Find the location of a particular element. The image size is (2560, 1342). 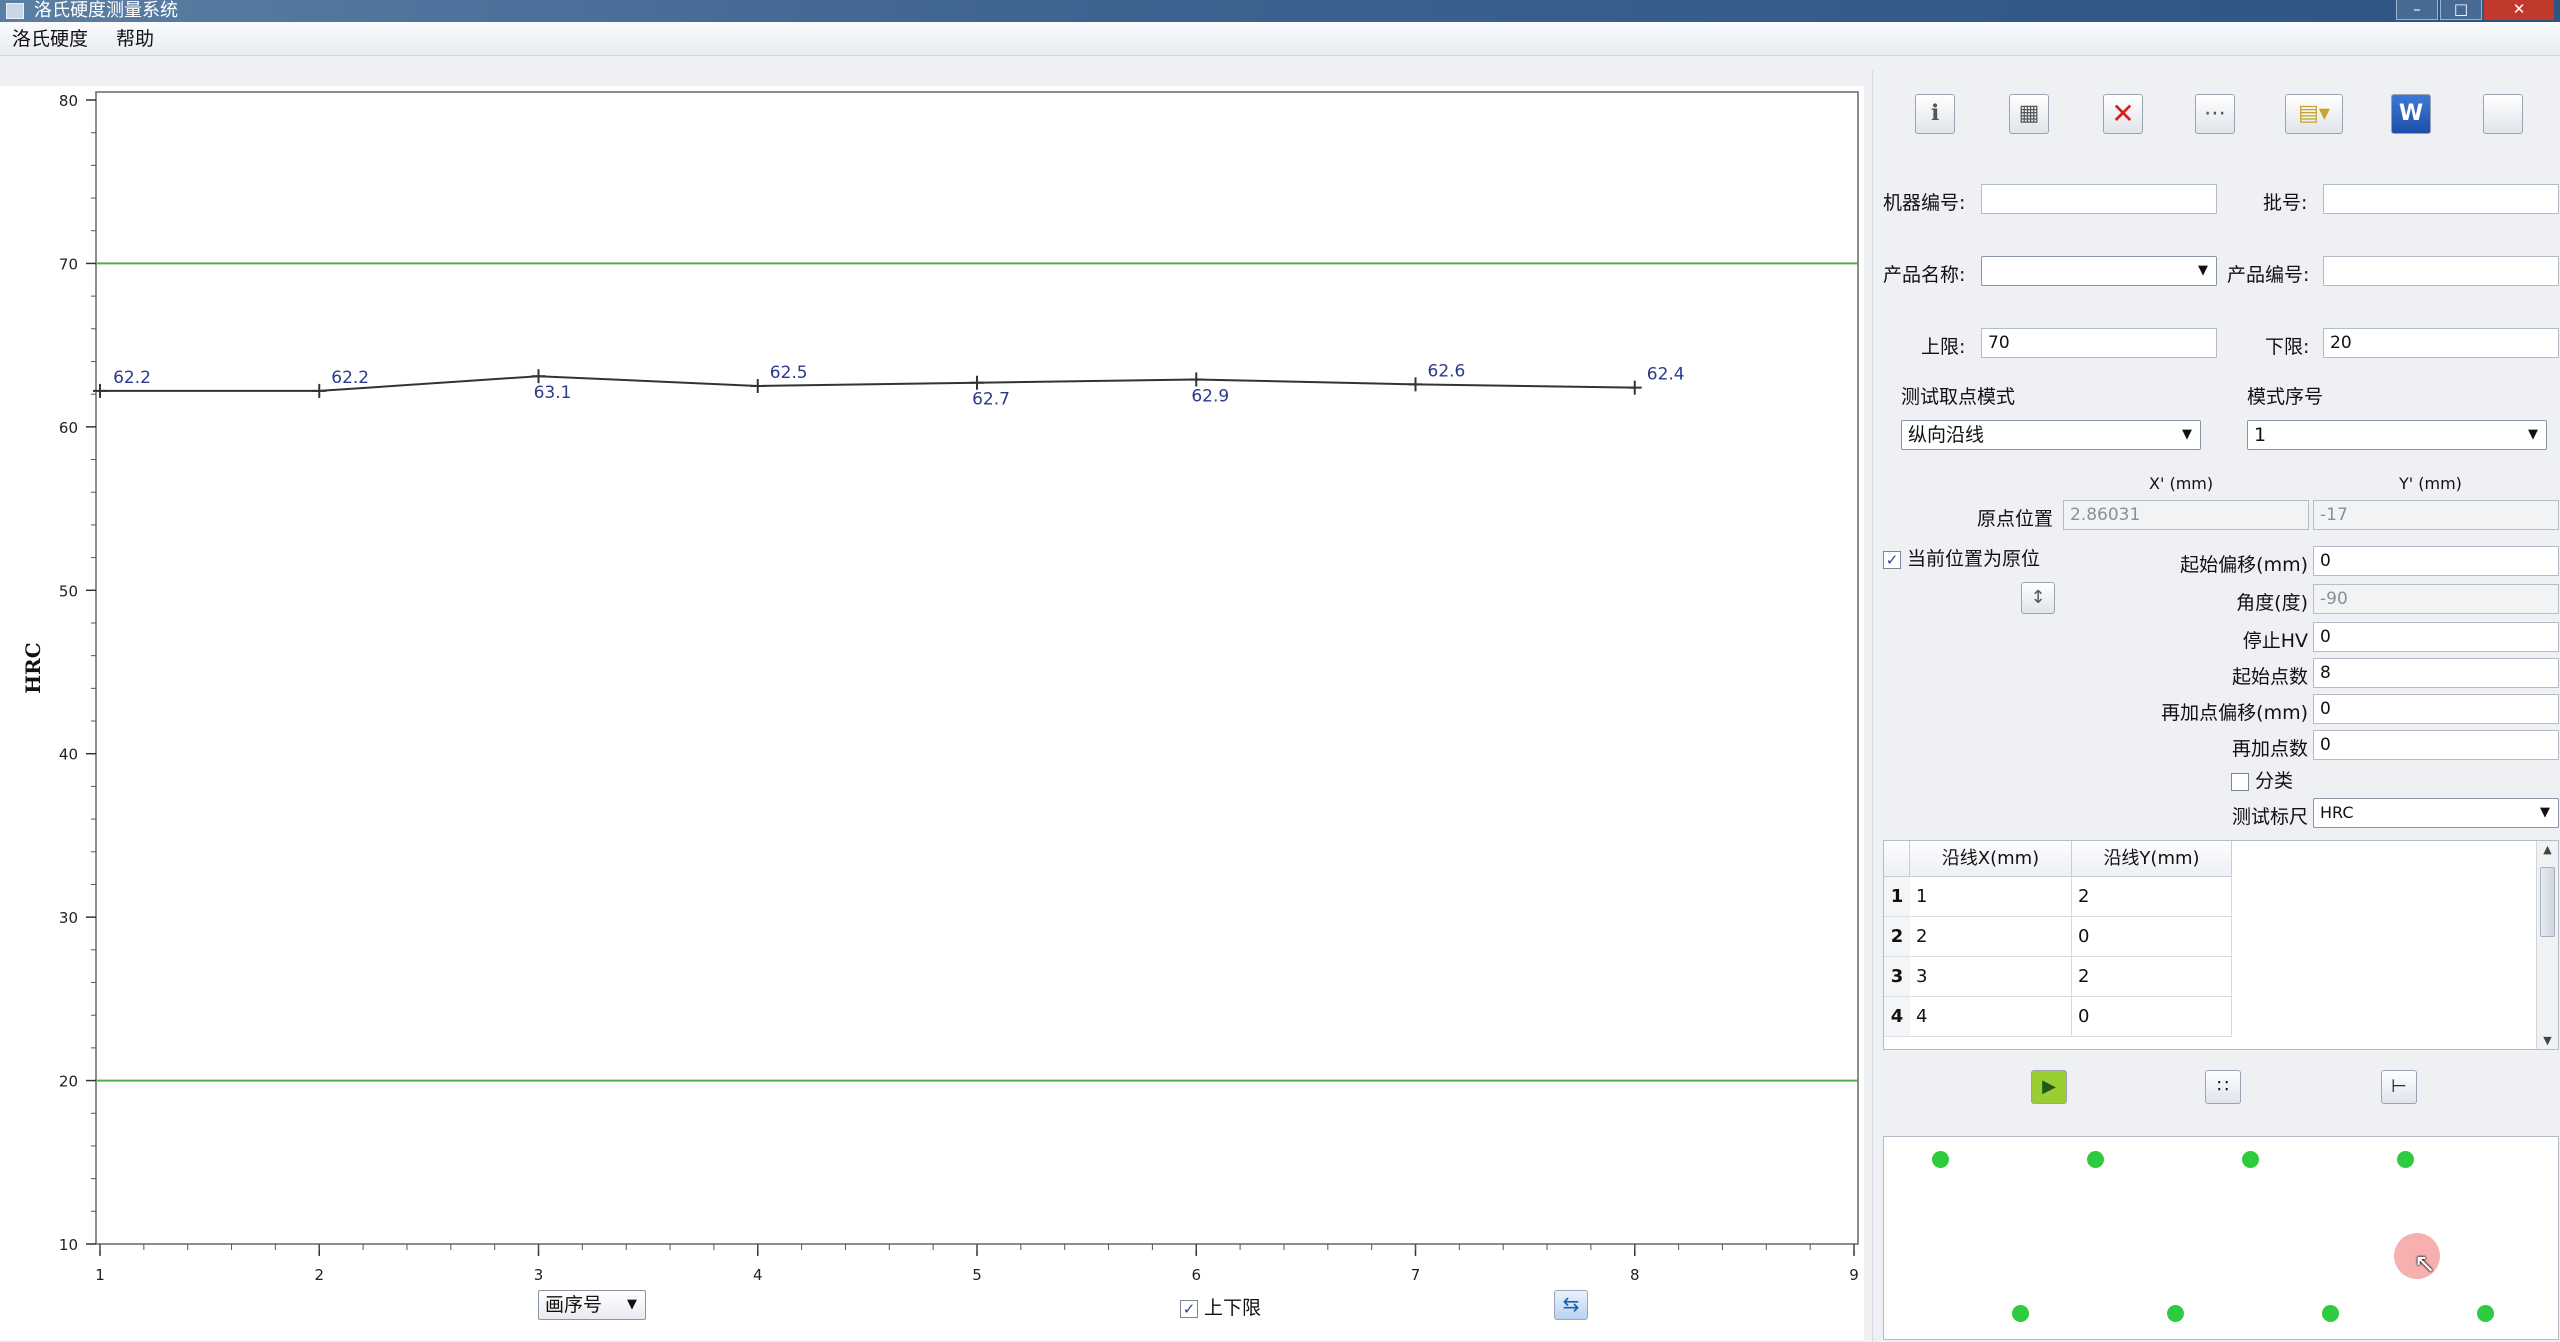

y-header: Y' (mm) is located at coordinates (2430, 483).